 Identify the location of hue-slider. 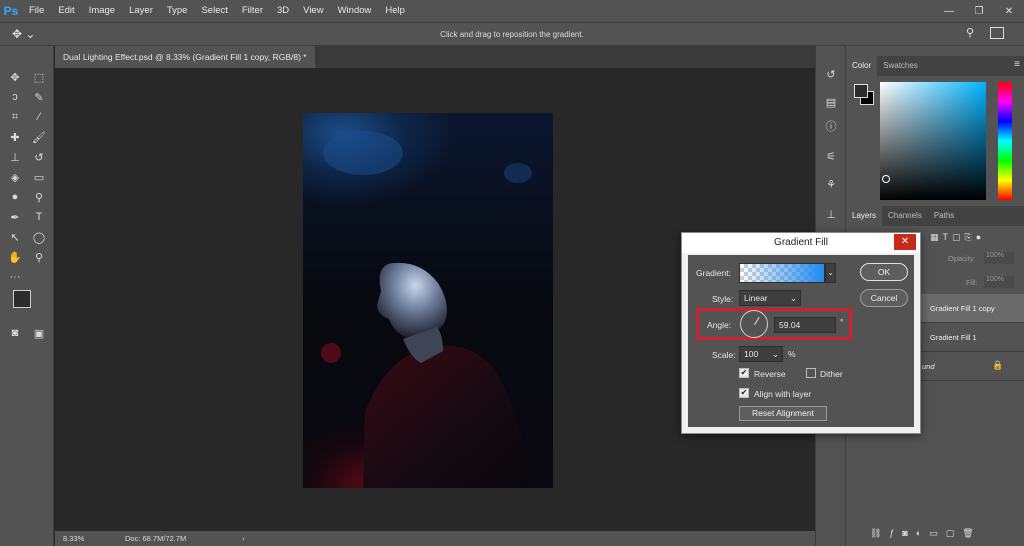
(1005, 141).